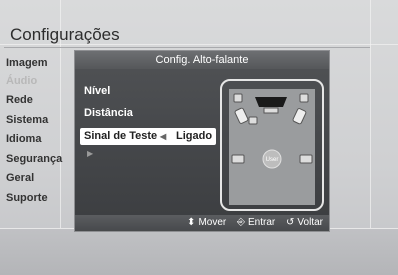 The height and width of the screenshot is (275, 398). I want to click on option-distancia: Distância, so click(108, 113).